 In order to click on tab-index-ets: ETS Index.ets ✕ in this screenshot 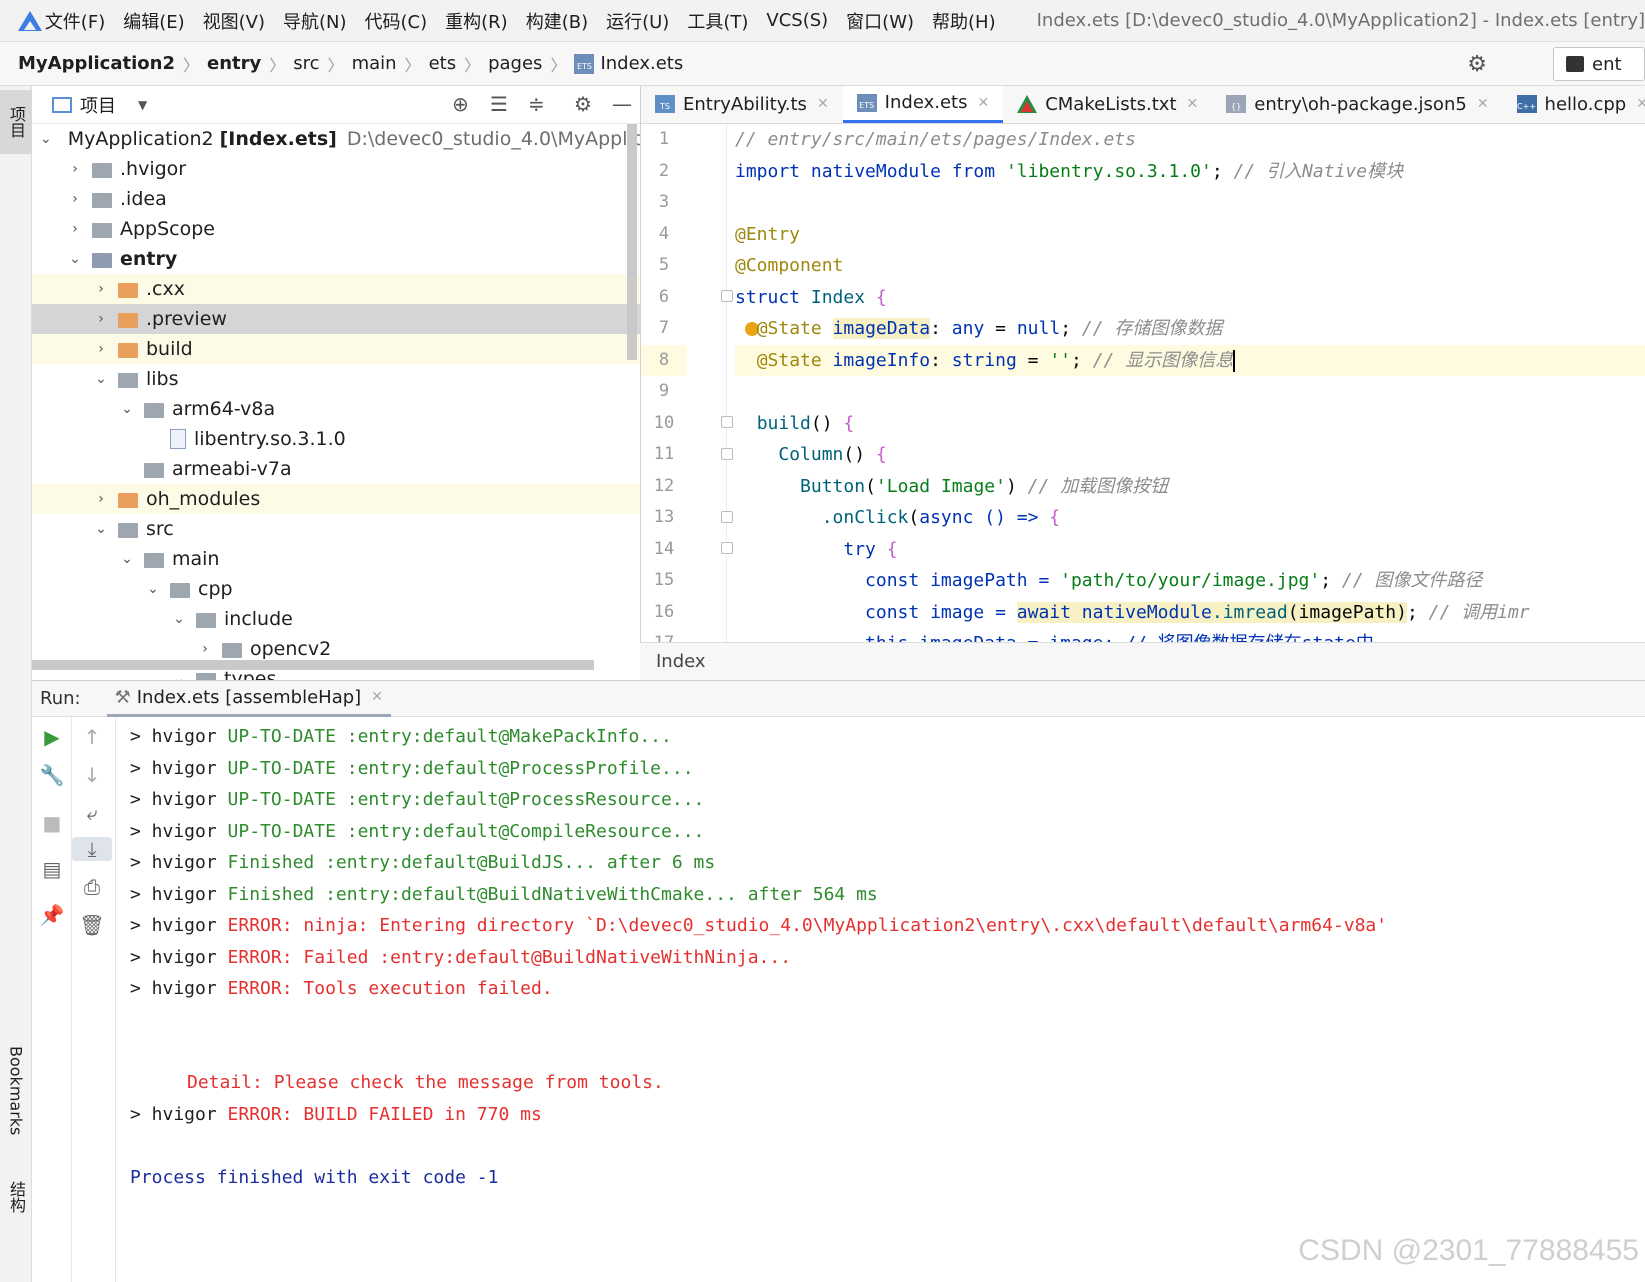, I will do `click(923, 104)`.